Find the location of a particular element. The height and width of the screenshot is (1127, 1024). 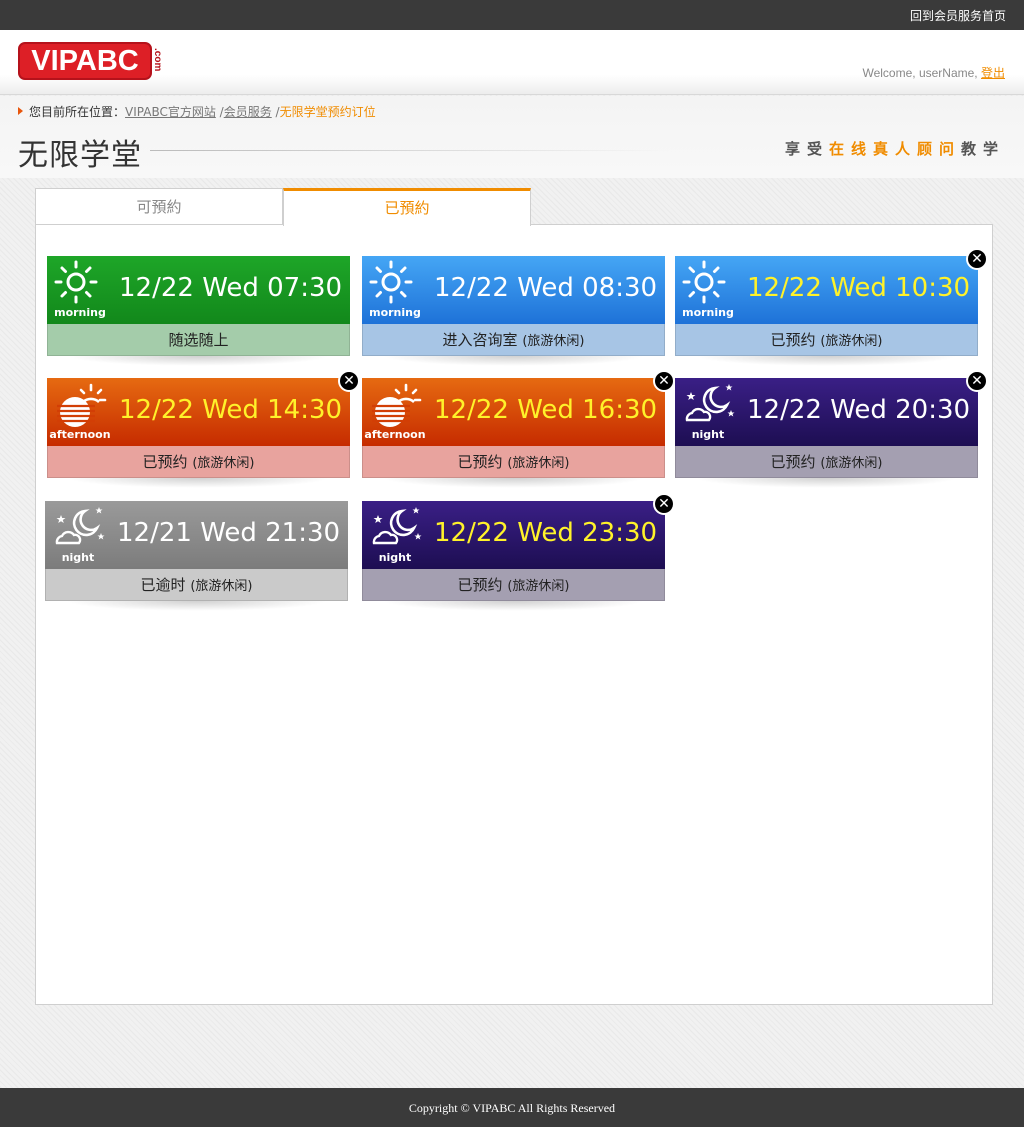

card-header: afternoon 12/22 Wed 16:30 is located at coordinates (513, 412).